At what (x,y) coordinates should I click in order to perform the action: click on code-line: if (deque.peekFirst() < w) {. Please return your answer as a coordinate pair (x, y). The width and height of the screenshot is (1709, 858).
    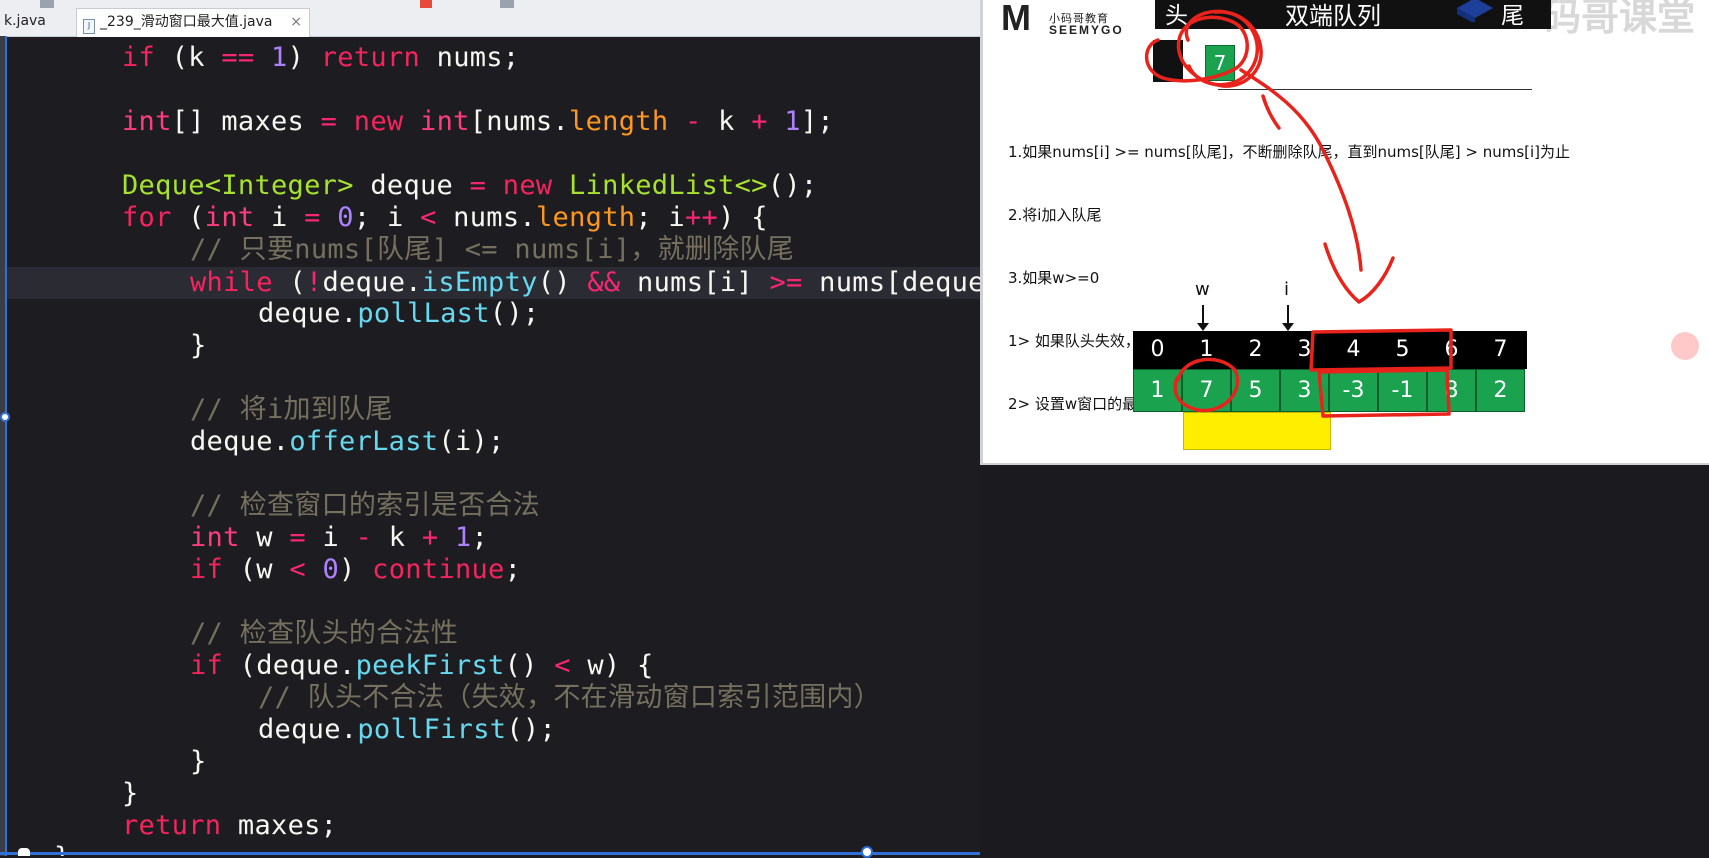
    Looking at the image, I should click on (422, 665).